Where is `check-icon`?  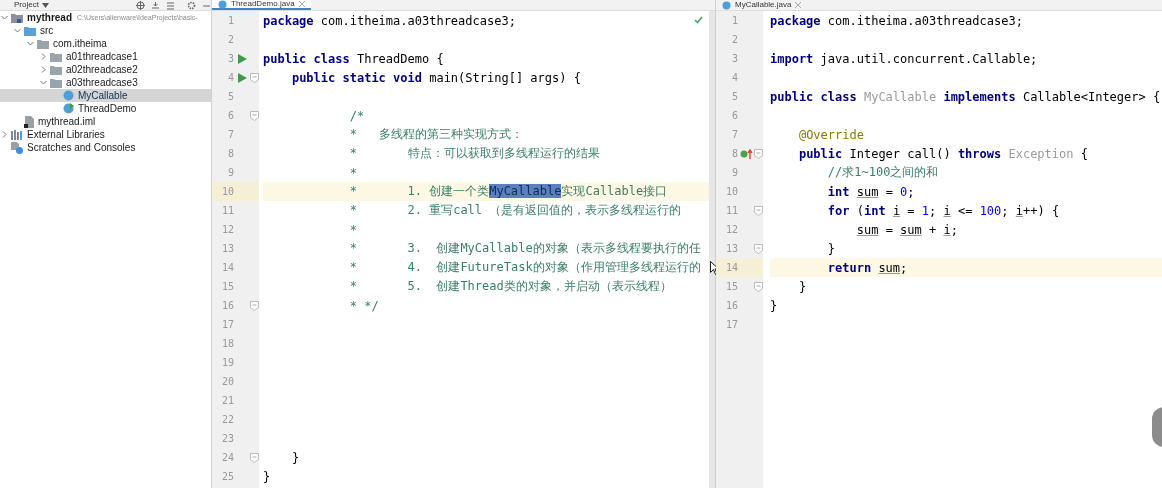
check-icon is located at coordinates (698, 20).